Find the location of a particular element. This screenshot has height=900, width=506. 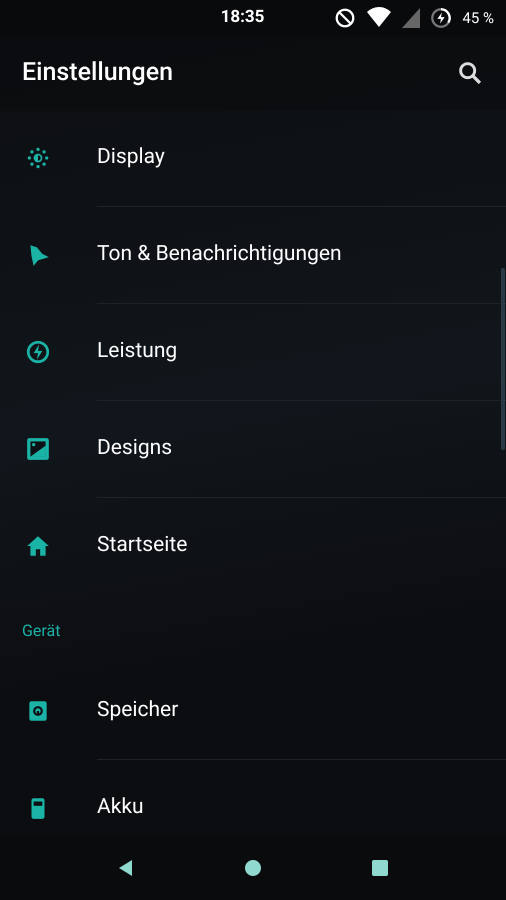

image-icon is located at coordinates (38, 449).